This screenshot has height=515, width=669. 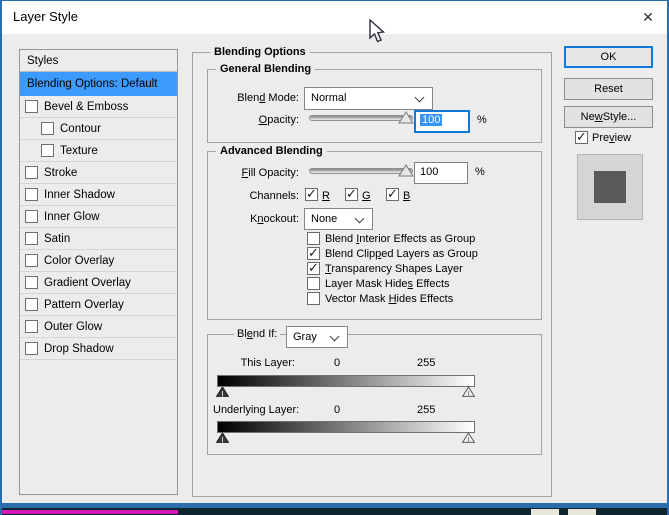 I want to click on transparency-shapes-label: Transparency Shapes Layer, so click(x=394, y=269).